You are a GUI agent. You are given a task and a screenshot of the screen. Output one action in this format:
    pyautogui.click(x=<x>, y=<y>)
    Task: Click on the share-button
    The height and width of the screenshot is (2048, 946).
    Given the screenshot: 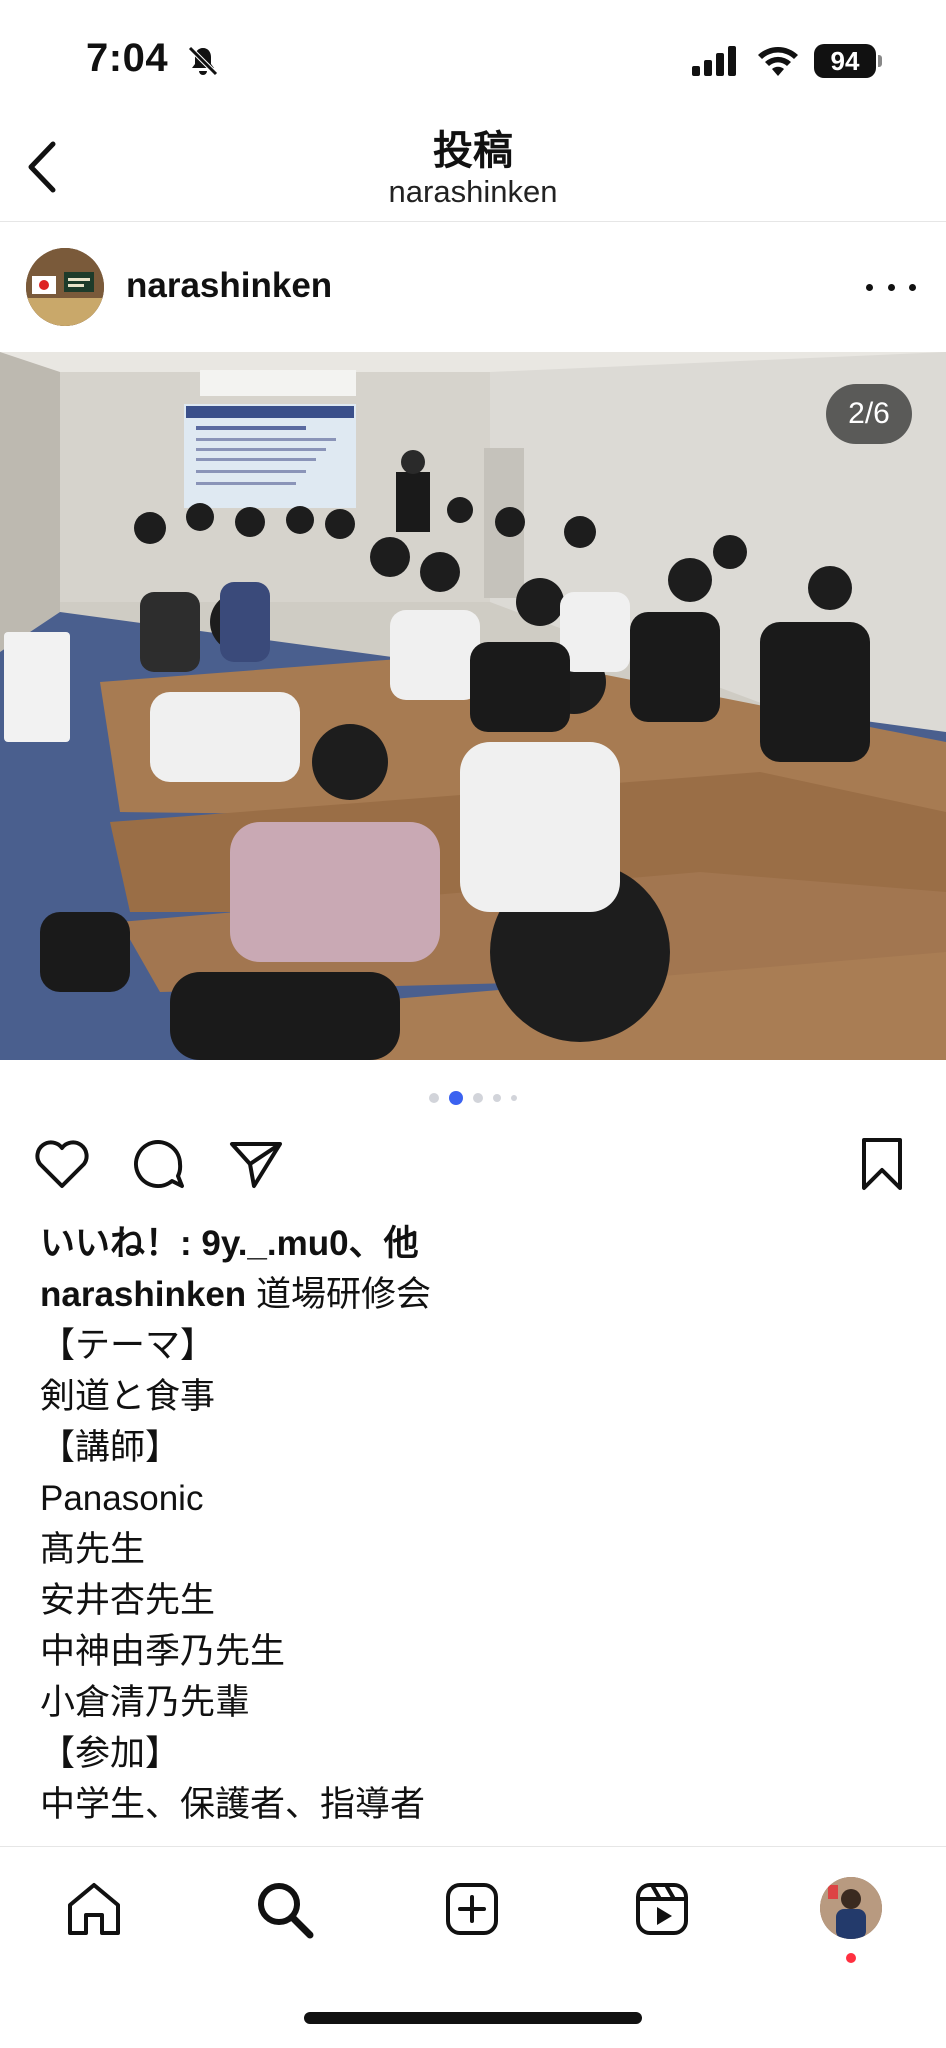 What is the action you would take?
    pyautogui.click(x=256, y=1164)
    